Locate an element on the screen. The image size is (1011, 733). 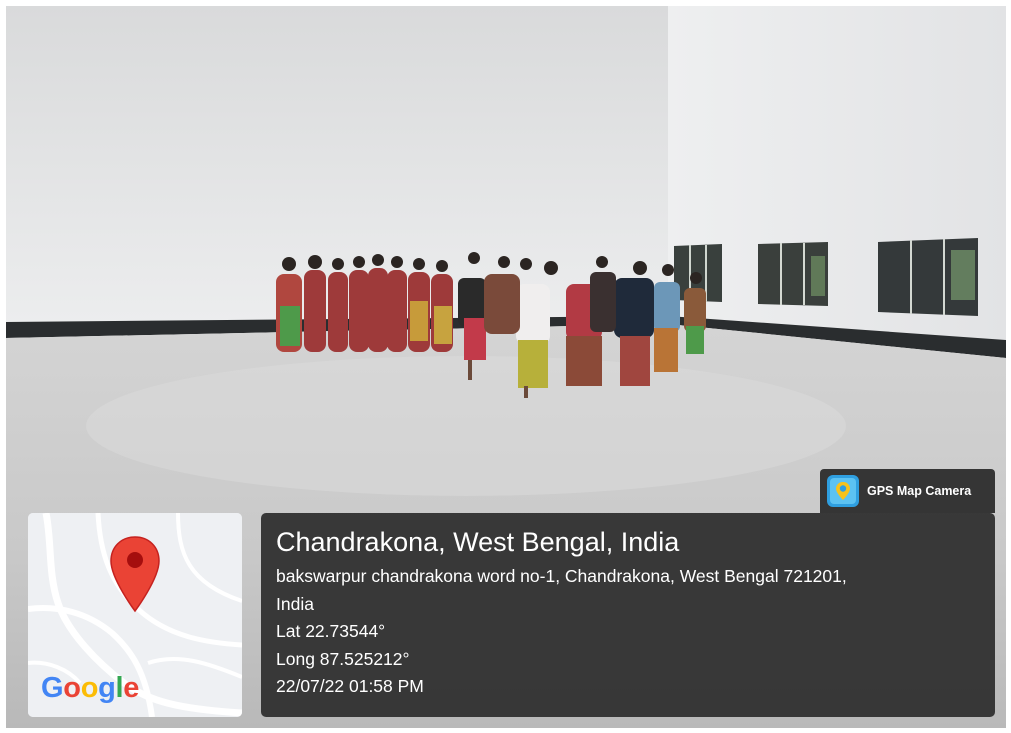
map-pin-icon is located at coordinates (135, 574).